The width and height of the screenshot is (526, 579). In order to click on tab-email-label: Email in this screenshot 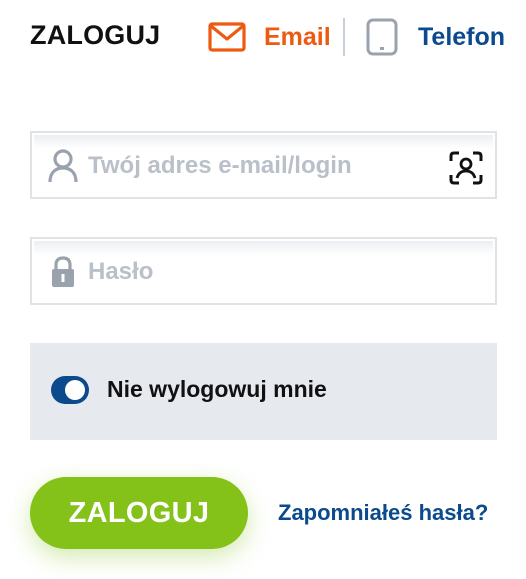, I will do `click(297, 36)`.